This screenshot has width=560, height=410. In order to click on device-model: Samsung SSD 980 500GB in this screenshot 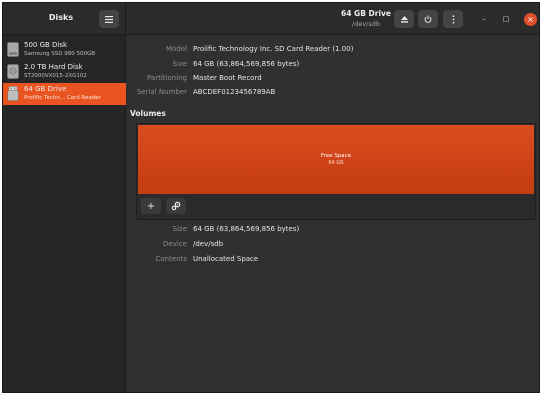, I will do `click(60, 54)`.